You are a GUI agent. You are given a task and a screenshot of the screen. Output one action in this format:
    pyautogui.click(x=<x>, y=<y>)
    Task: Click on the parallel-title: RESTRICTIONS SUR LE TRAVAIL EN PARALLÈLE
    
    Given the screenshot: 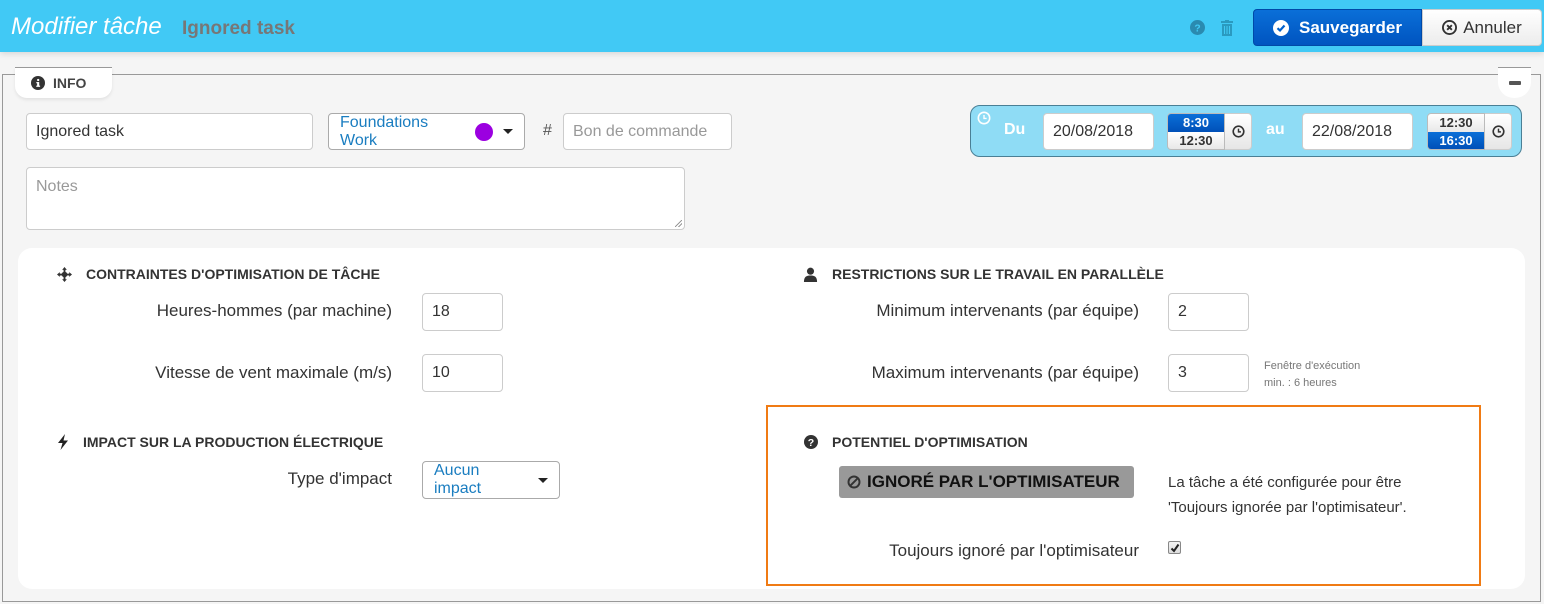 What is the action you would take?
    pyautogui.click(x=998, y=274)
    